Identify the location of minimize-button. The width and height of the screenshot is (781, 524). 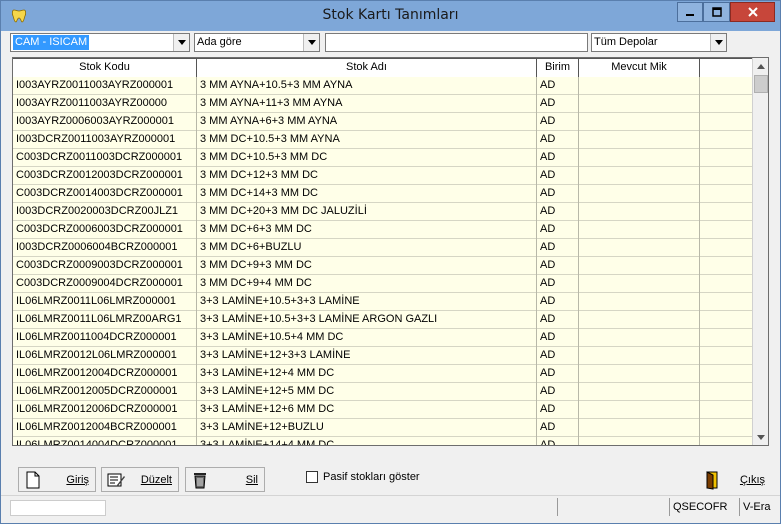
(690, 12).